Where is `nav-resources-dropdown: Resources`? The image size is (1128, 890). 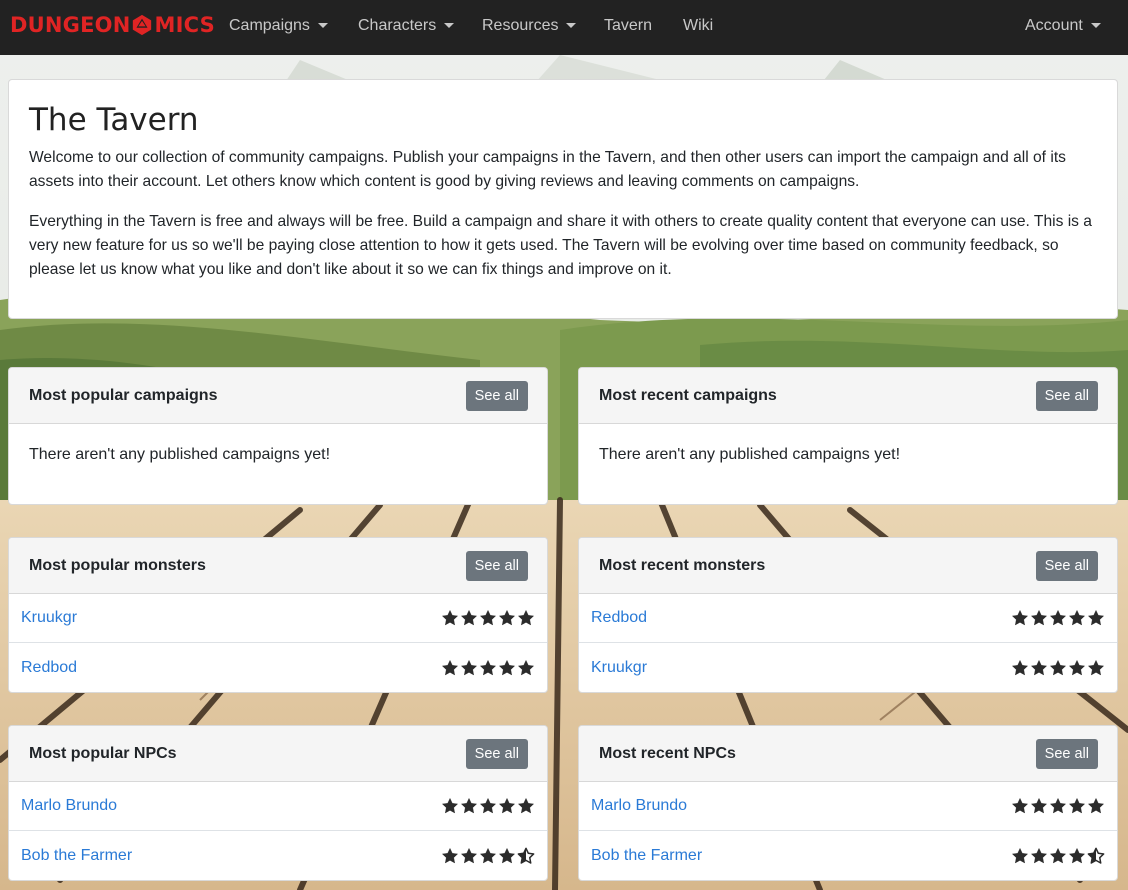
nav-resources-dropdown: Resources is located at coordinates (529, 26).